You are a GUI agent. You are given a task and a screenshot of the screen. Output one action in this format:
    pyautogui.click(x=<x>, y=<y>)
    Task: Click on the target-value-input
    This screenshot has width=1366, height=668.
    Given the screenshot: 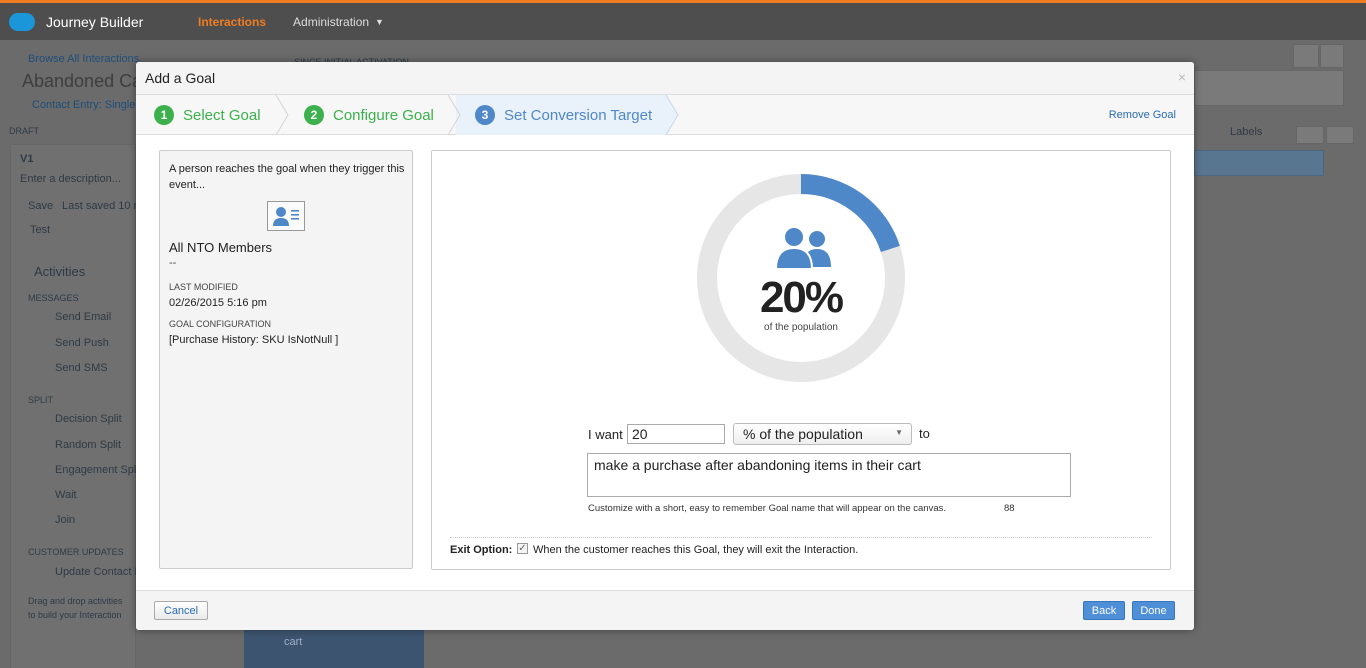 What is the action you would take?
    pyautogui.click(x=676, y=434)
    